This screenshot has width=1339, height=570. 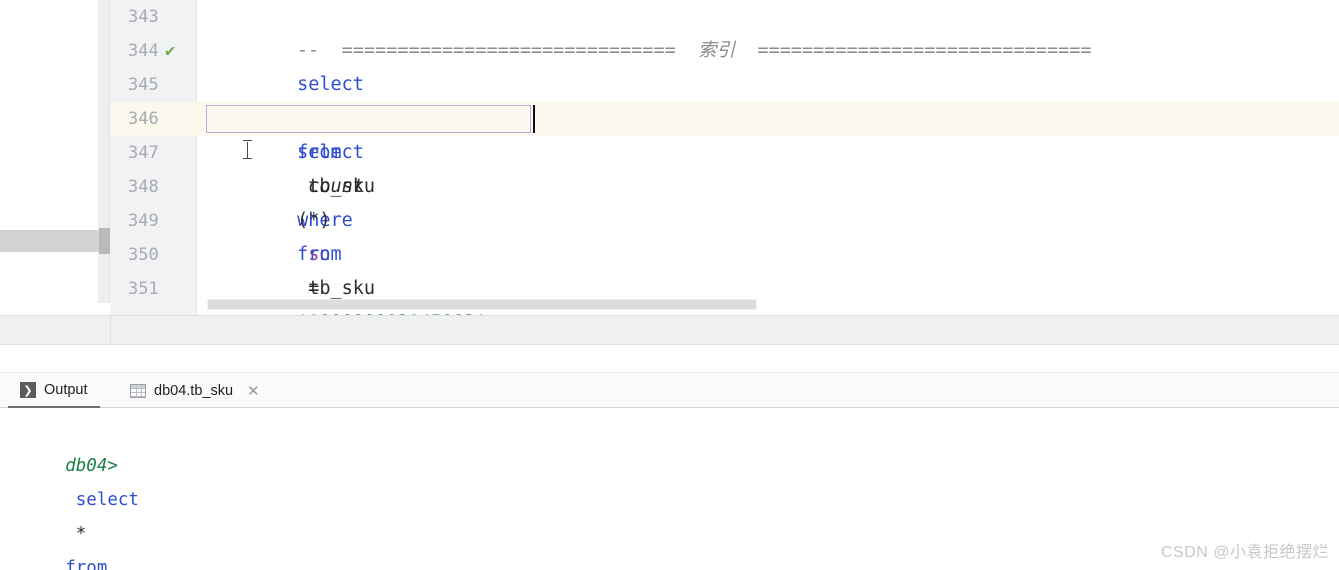 What do you see at coordinates (170, 51) in the screenshot?
I see `check-mark-icon: ✔` at bounding box center [170, 51].